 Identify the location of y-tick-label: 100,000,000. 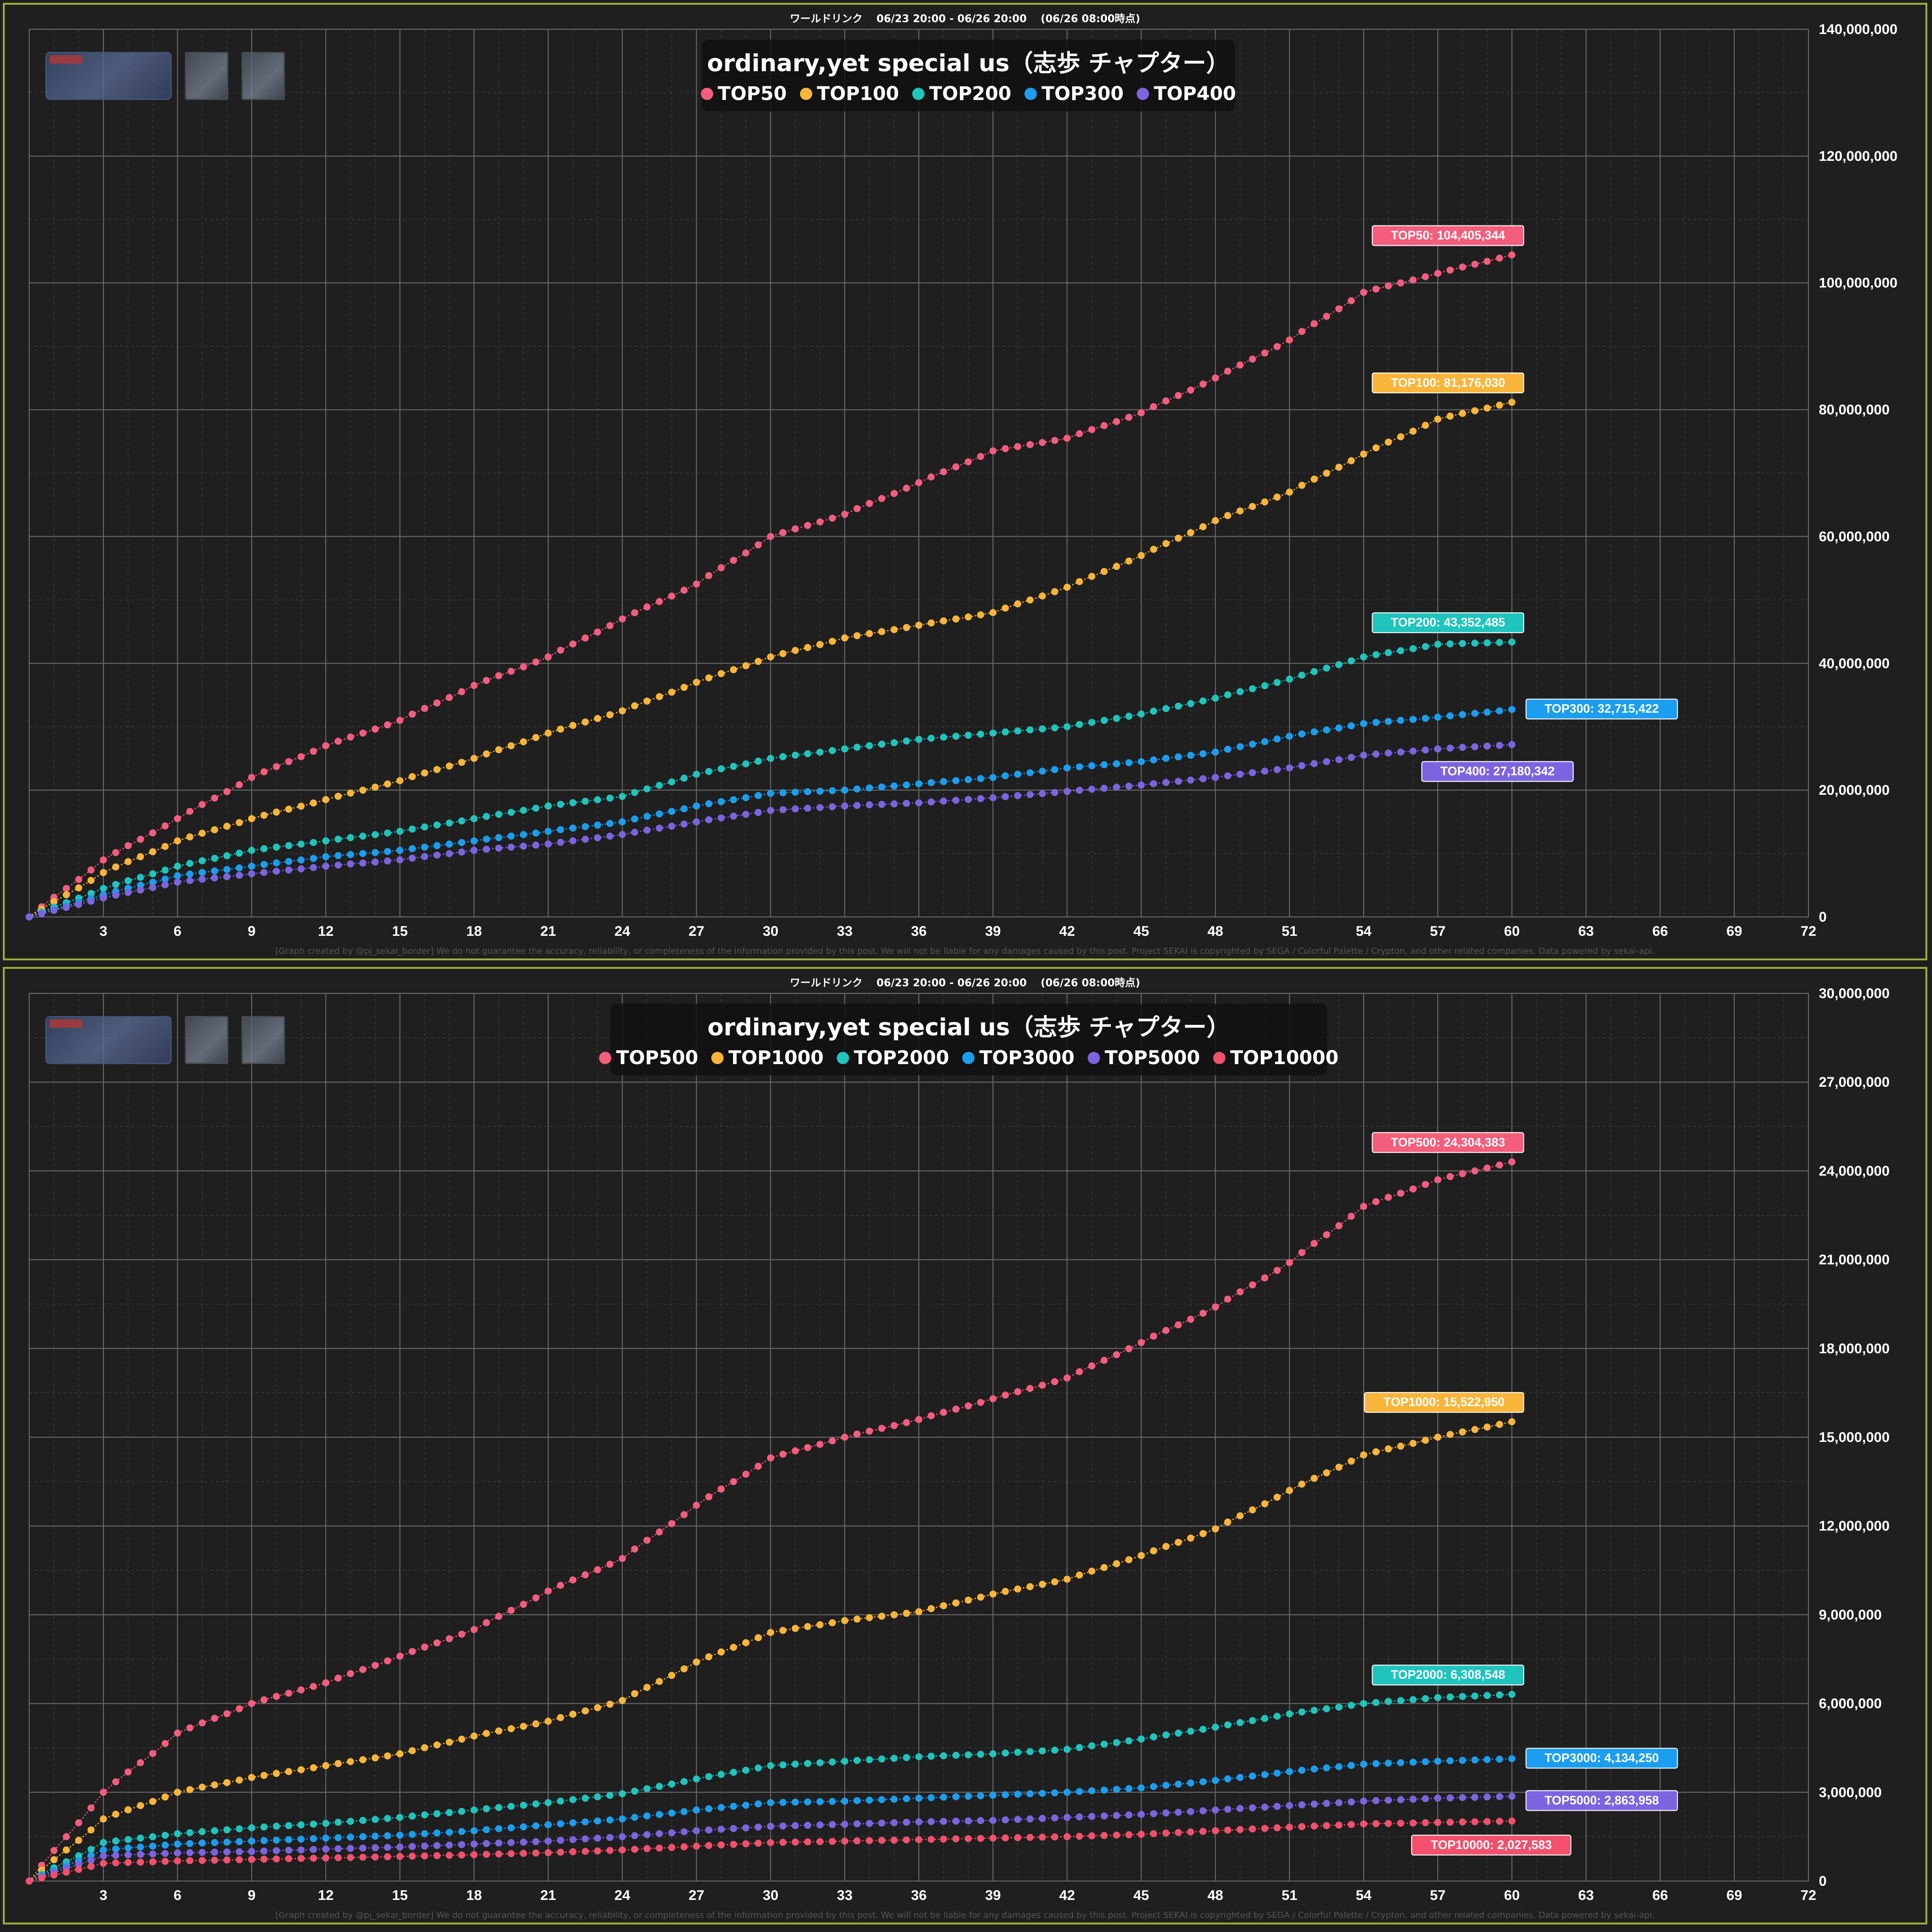
(1858, 283).